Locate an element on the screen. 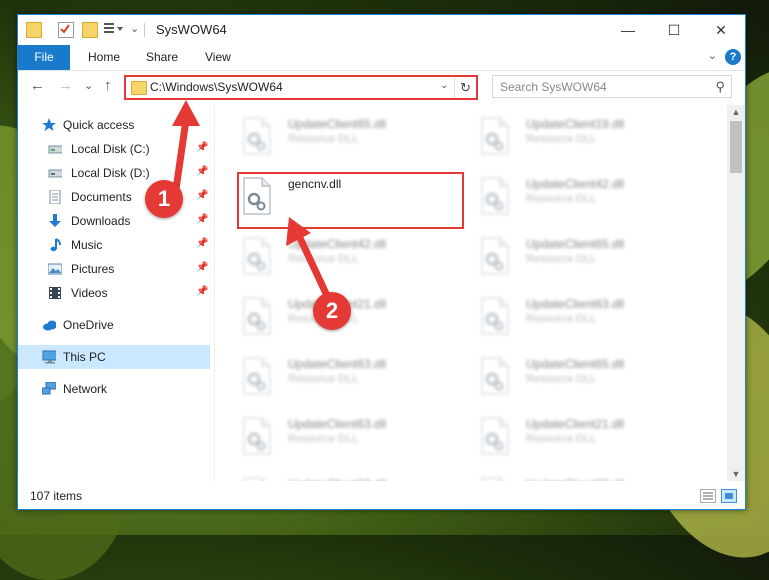  annotation-arrows is located at coordinates (252, 203).